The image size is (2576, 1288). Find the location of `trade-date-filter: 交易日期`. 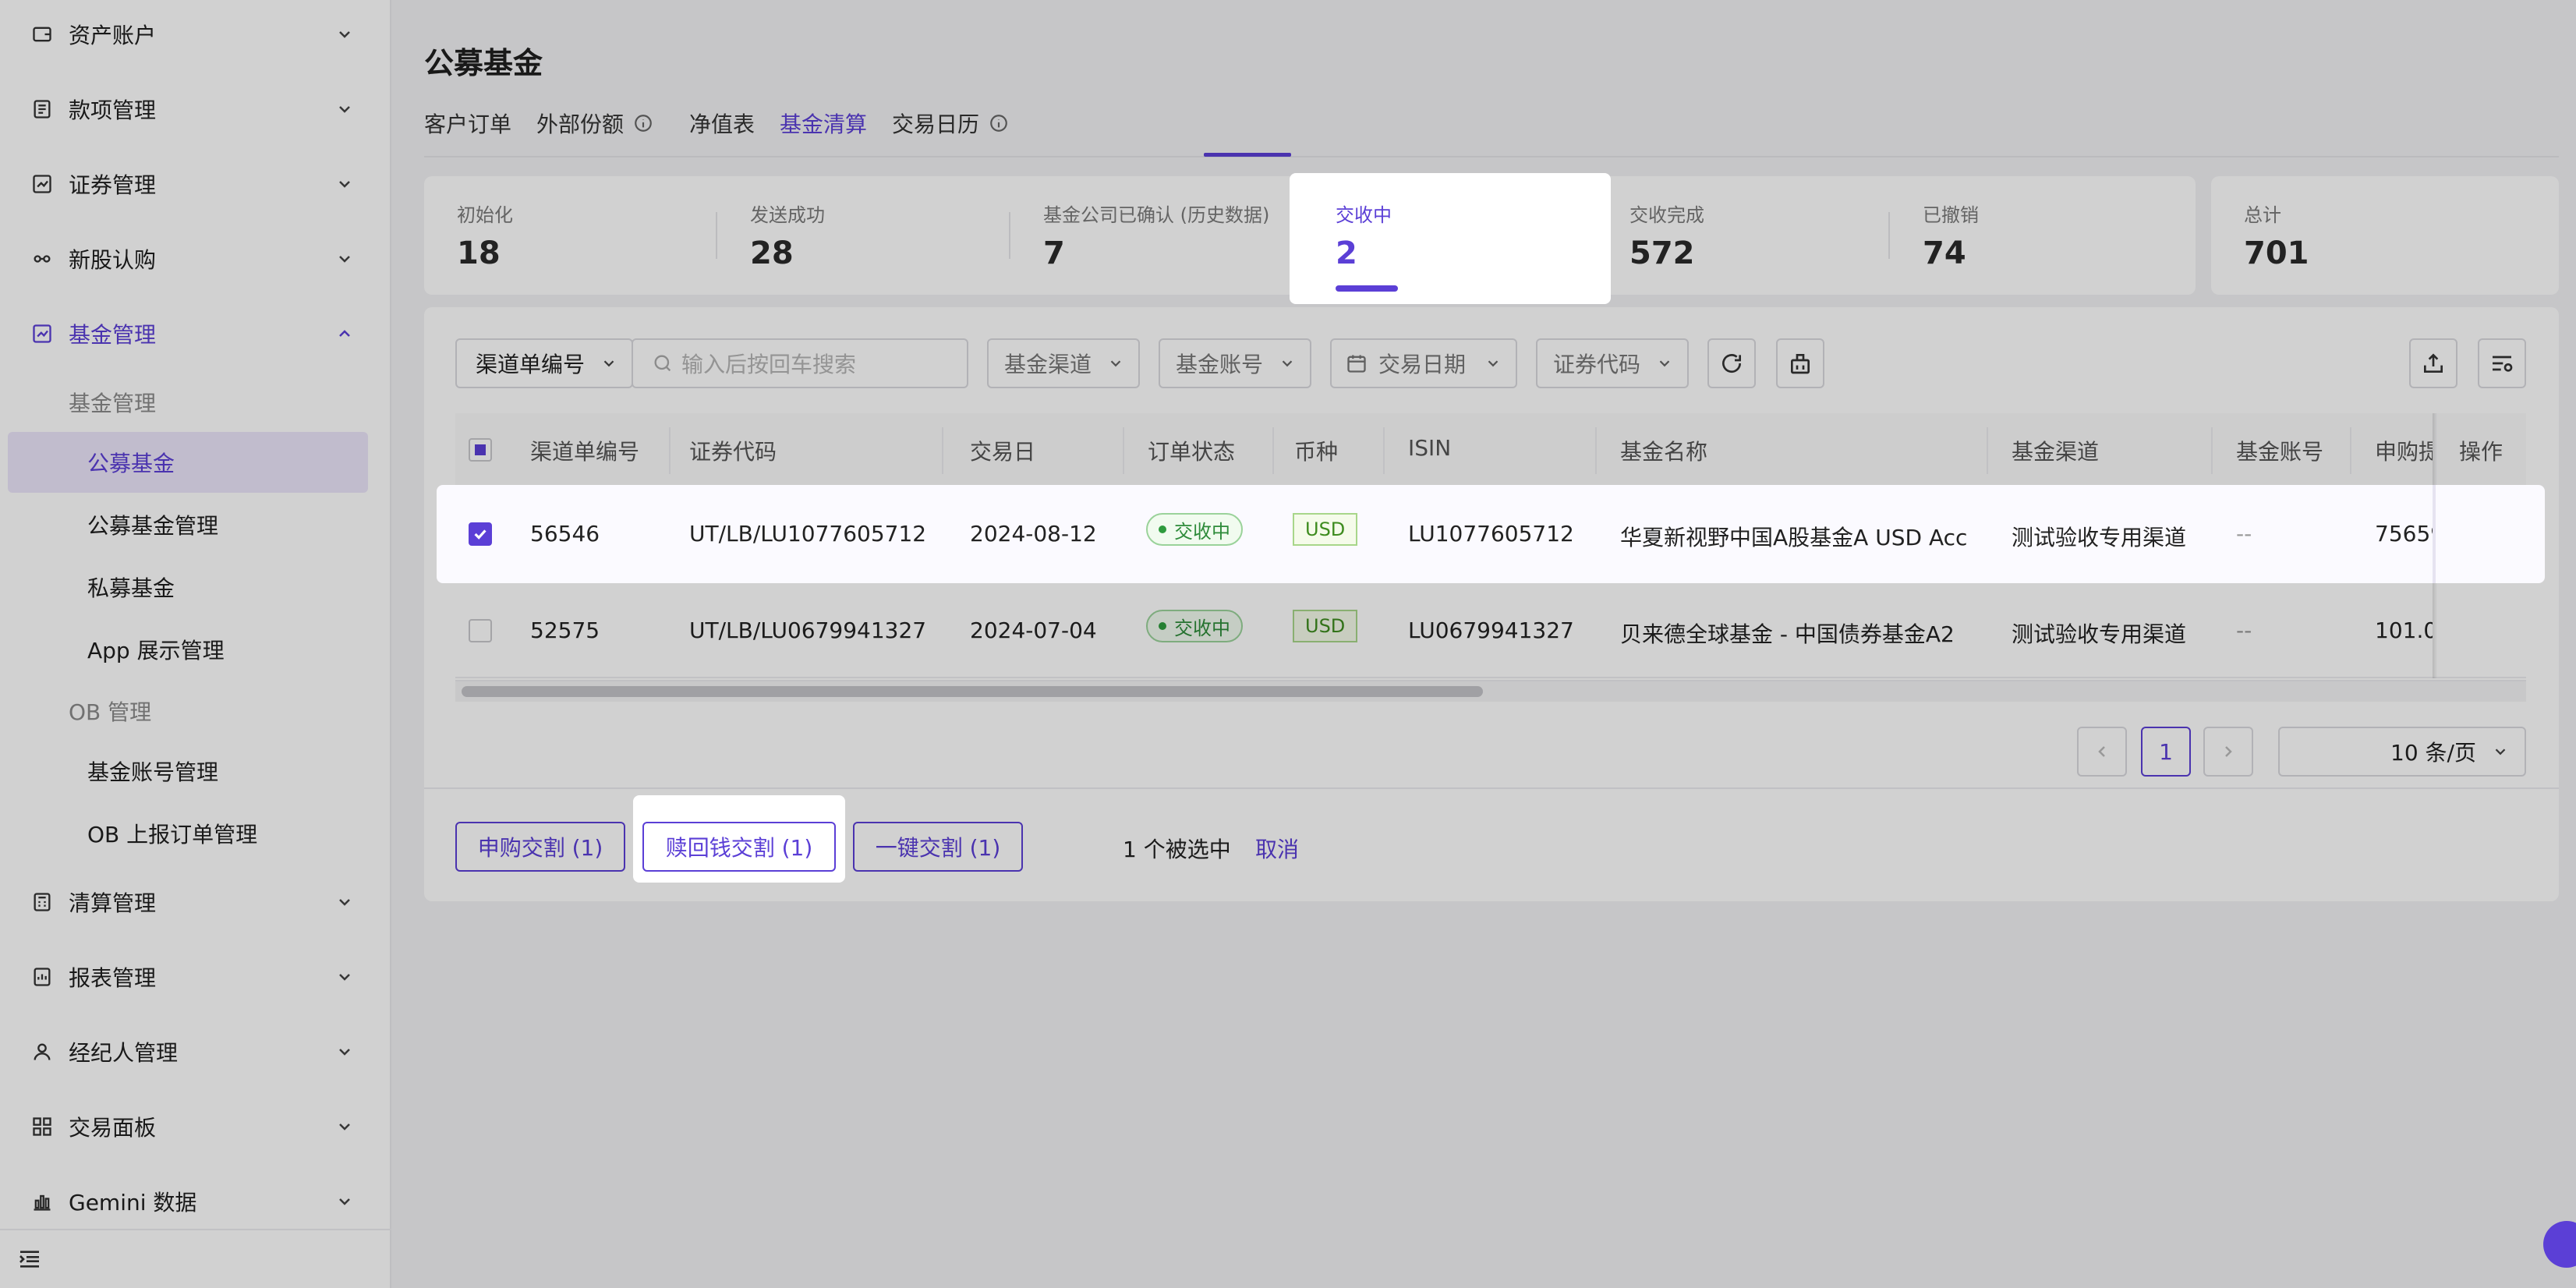

trade-date-filter: 交易日期 is located at coordinates (1423, 363).